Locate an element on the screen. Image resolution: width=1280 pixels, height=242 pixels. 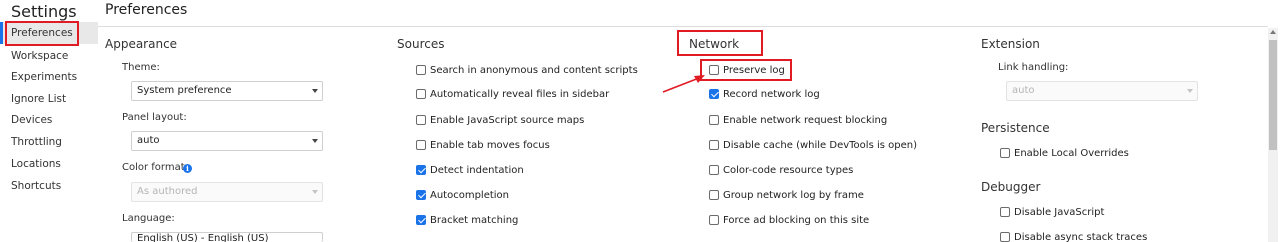
checkbox-label: Automatically reveal files in sidebar is located at coordinates (520, 94).